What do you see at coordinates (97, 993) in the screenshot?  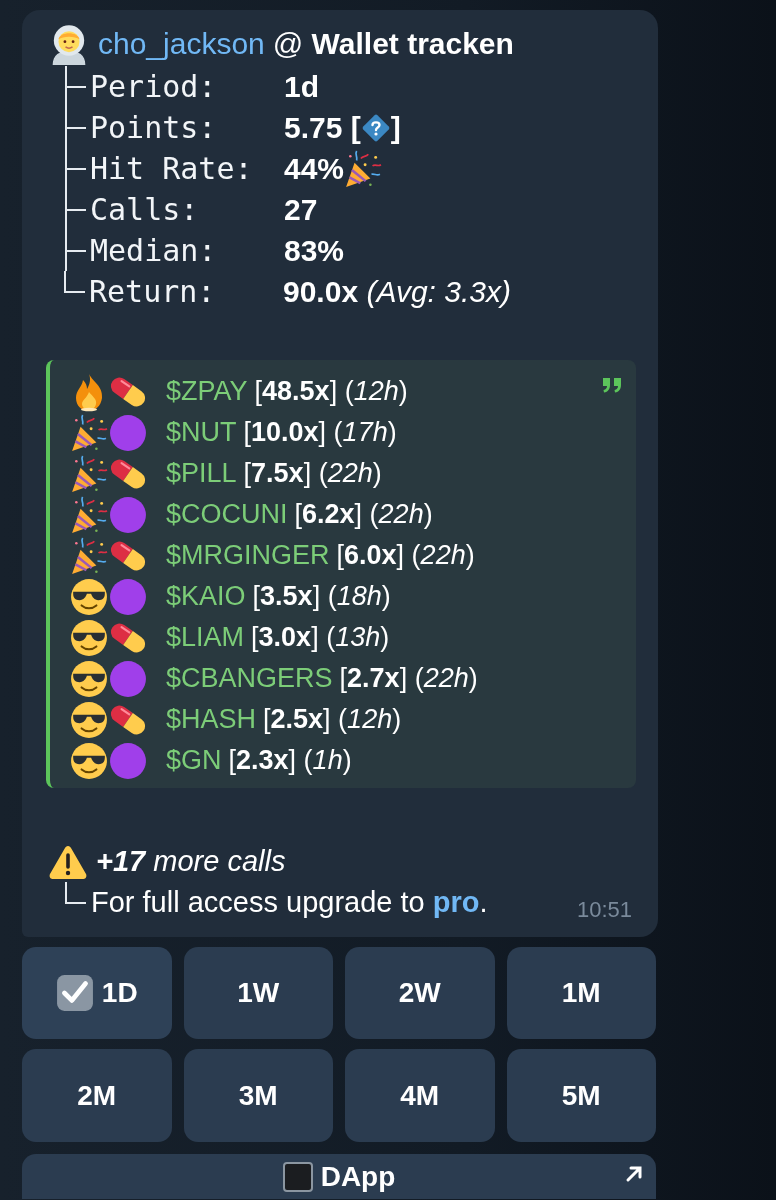 I see `period-button: 1D` at bounding box center [97, 993].